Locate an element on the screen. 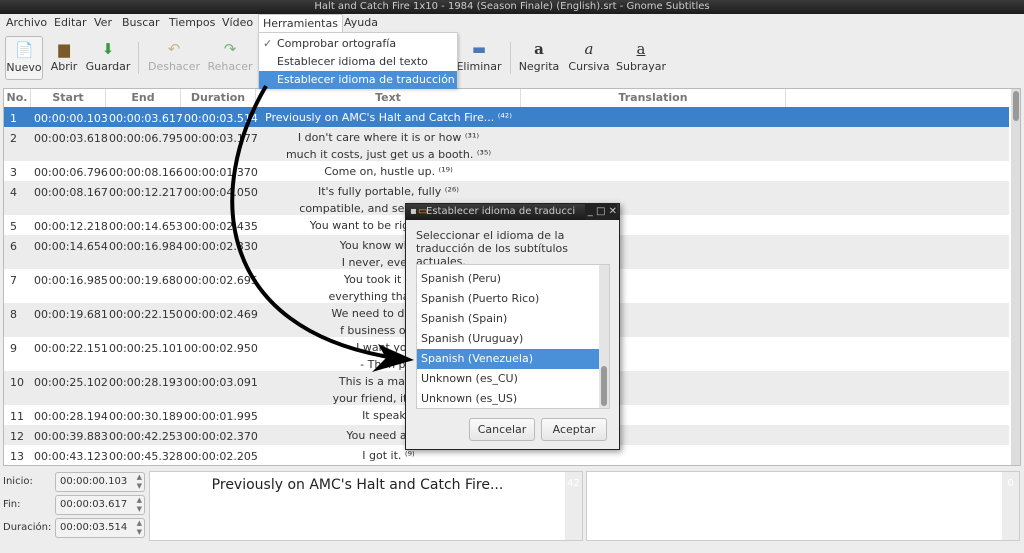 This screenshot has width=1024, height=553. underline-button: a Subrayar is located at coordinates (641, 58).